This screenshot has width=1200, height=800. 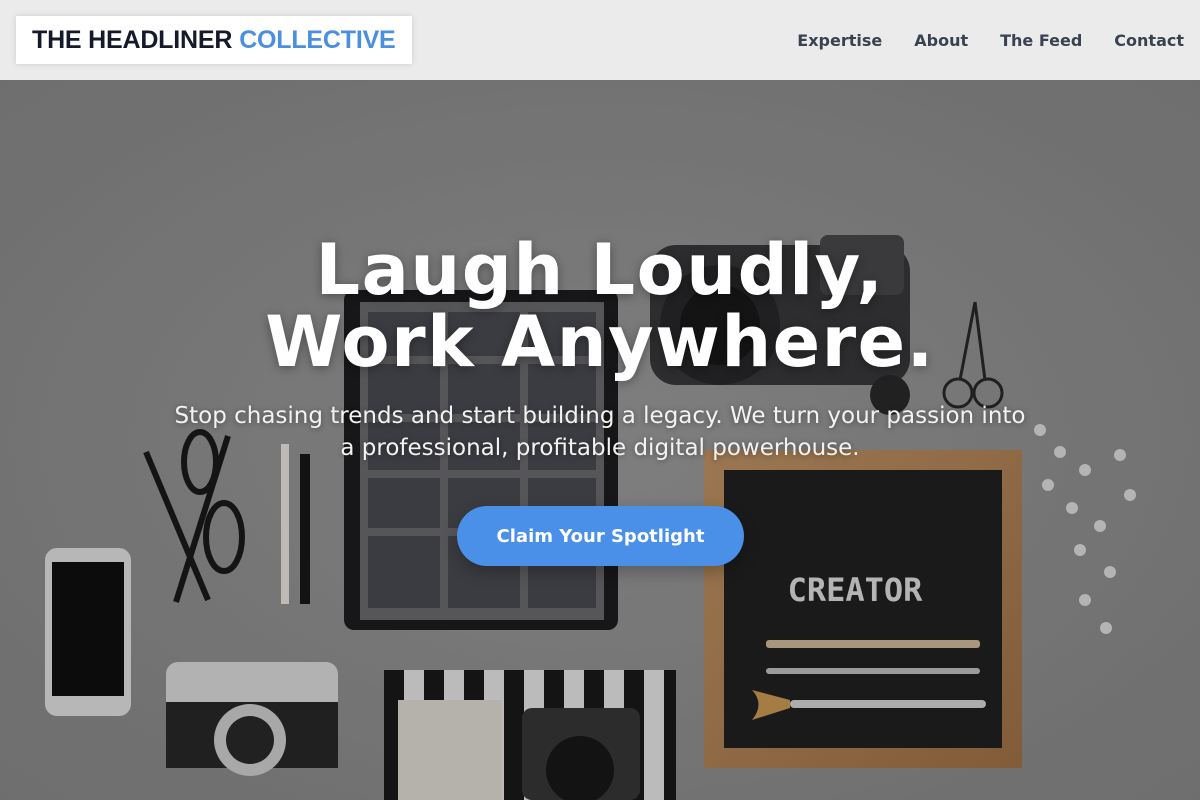 I want to click on hero-title-line1: Laugh Loudly,, so click(x=600, y=270).